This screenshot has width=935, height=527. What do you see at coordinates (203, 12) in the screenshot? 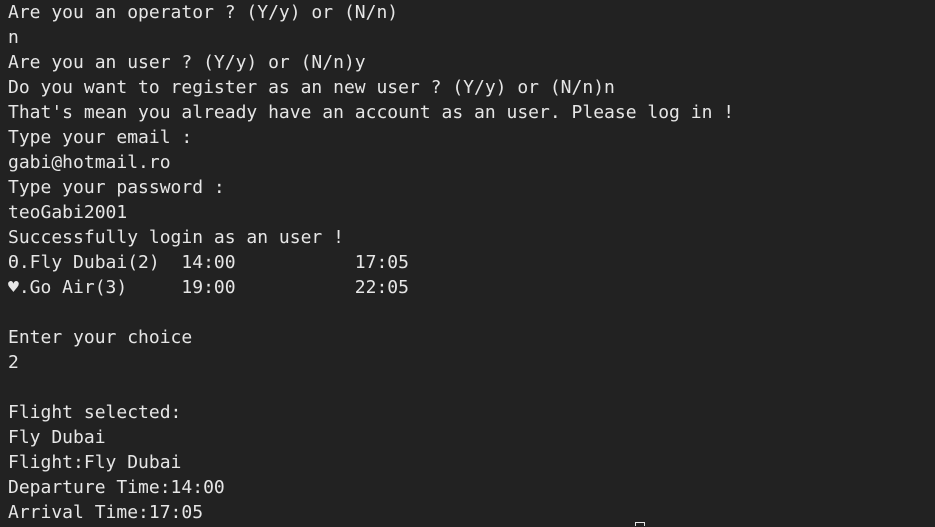
I see `prompt-operator: Are you an operator ? (Y/y) or (N/n)` at bounding box center [203, 12].